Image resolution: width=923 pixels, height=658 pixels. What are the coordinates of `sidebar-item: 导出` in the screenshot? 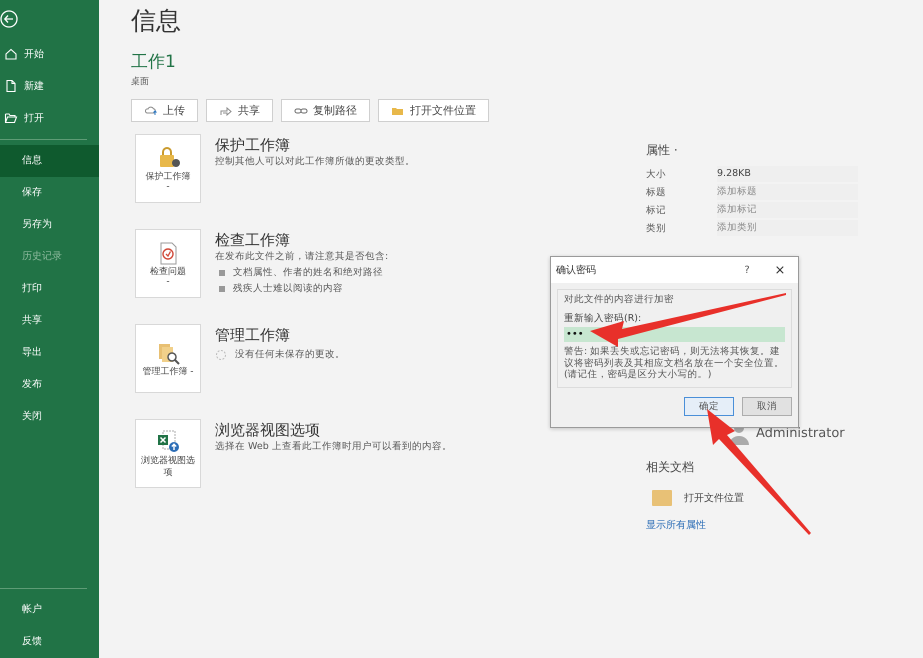 It's located at (49, 353).